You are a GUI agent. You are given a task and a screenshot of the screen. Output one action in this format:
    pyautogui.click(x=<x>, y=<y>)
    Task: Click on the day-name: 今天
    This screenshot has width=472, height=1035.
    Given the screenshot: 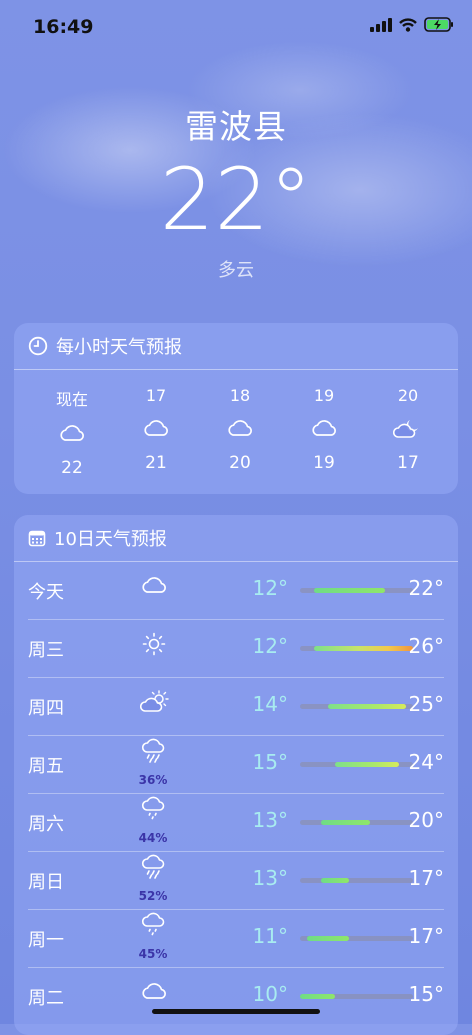 What is the action you would take?
    pyautogui.click(x=46, y=592)
    